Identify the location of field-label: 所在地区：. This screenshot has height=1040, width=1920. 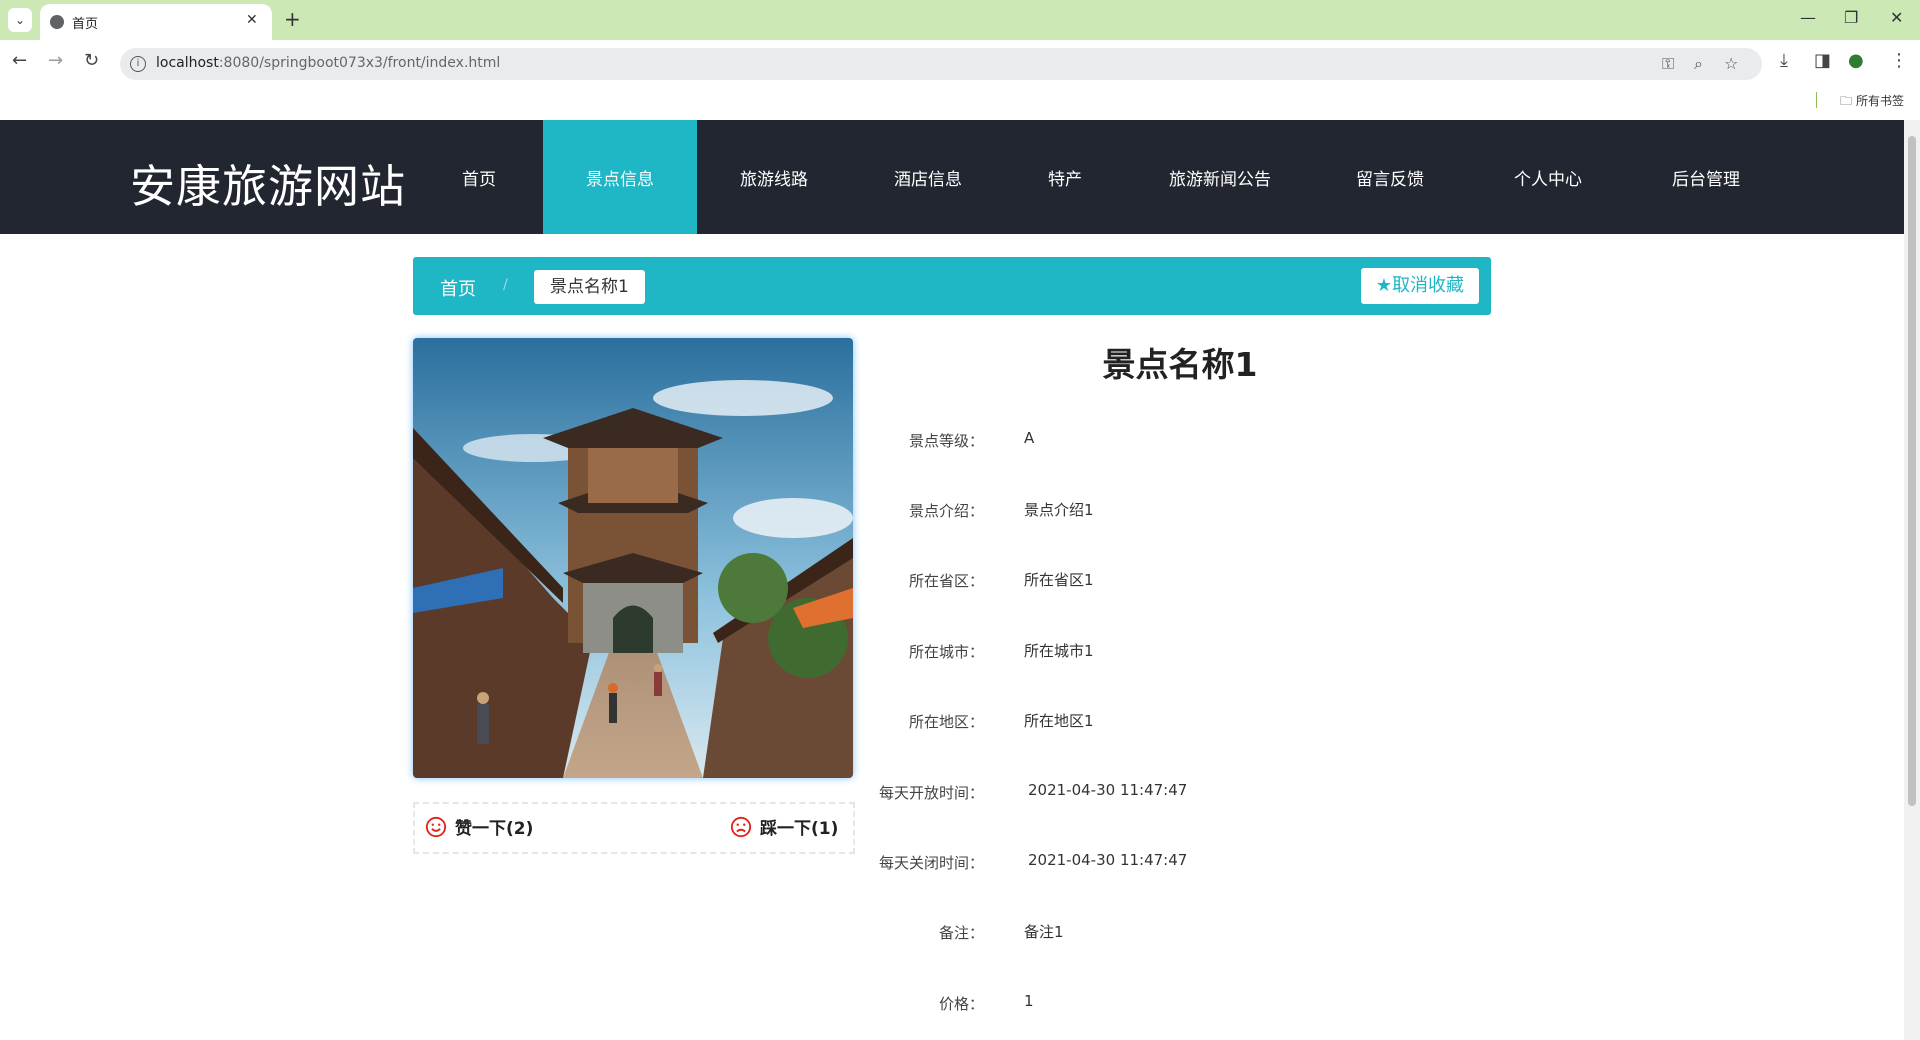
(946, 722).